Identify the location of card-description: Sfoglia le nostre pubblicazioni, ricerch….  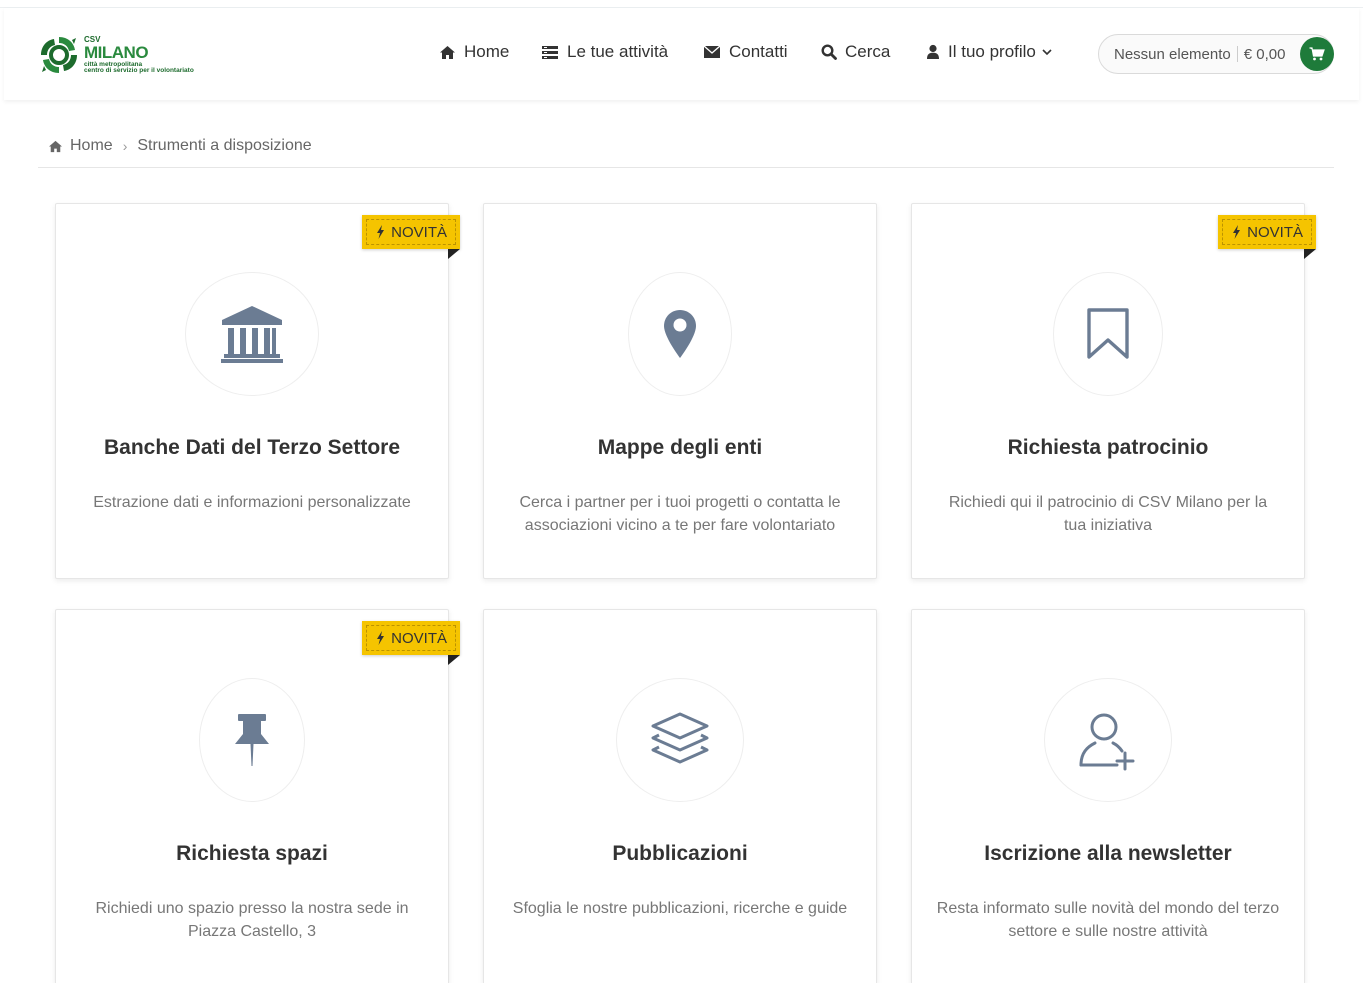
(680, 908).